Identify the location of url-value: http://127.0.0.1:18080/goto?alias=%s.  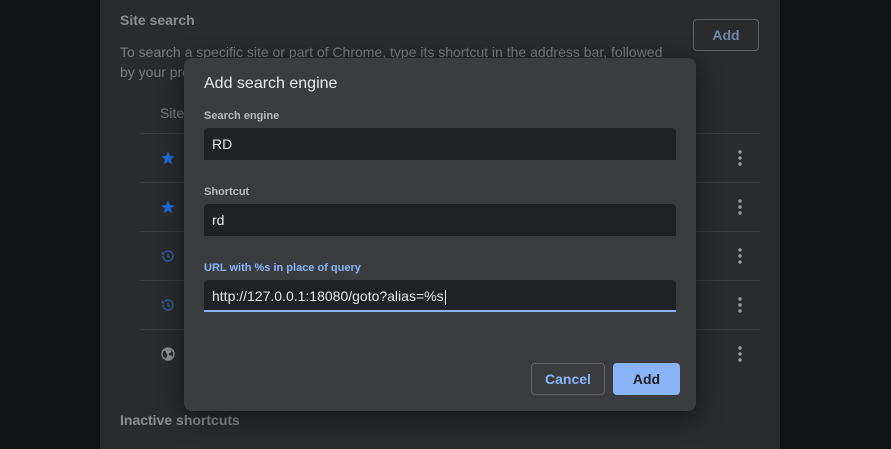
(328, 296).